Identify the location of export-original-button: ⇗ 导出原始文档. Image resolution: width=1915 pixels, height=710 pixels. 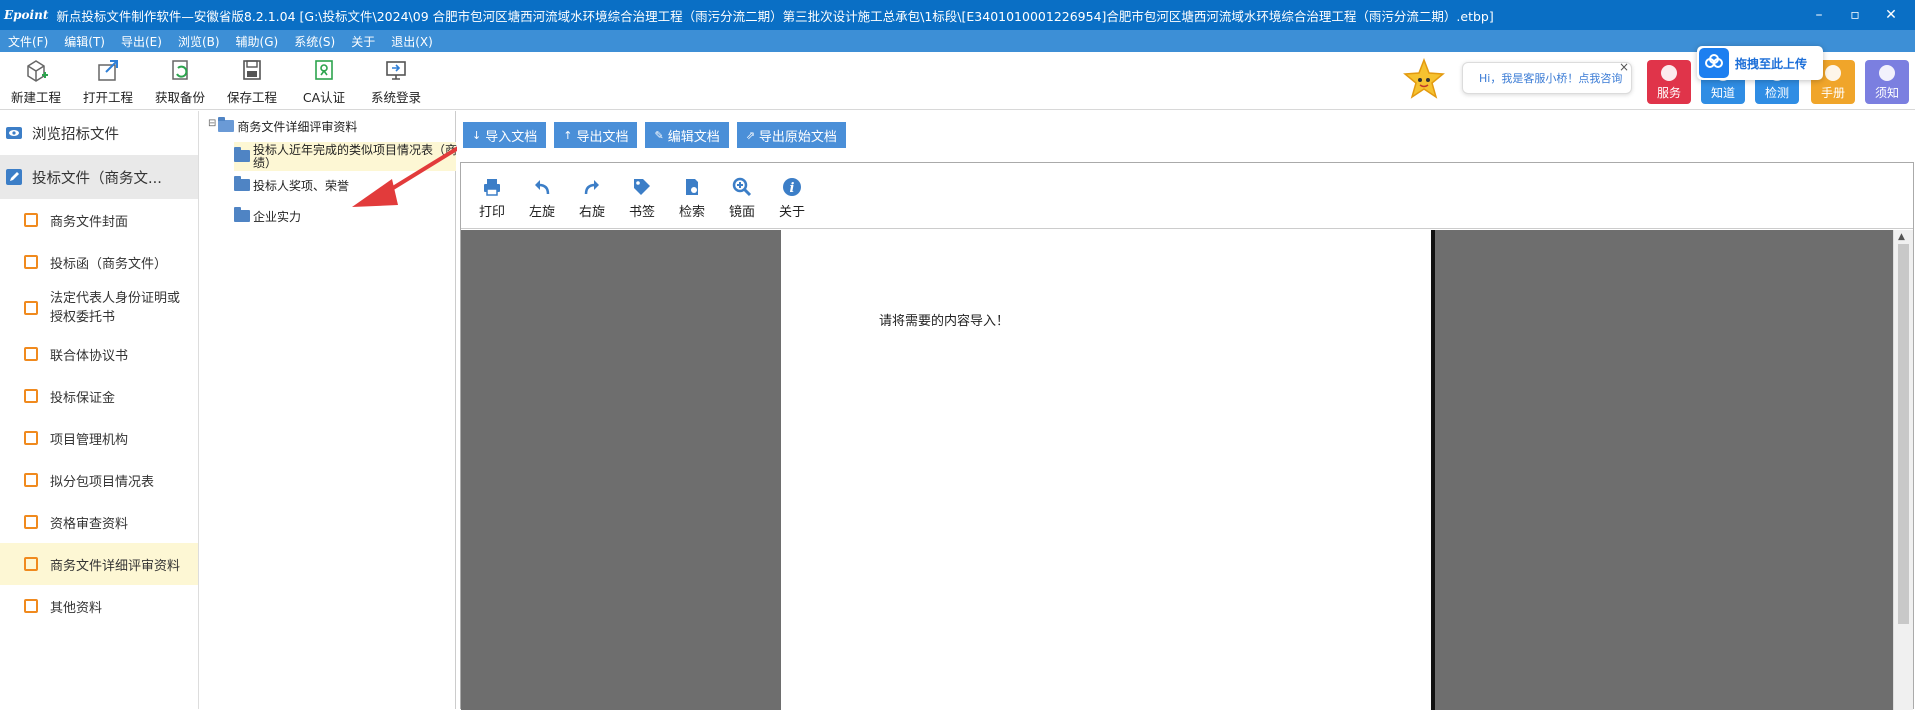
(791, 135).